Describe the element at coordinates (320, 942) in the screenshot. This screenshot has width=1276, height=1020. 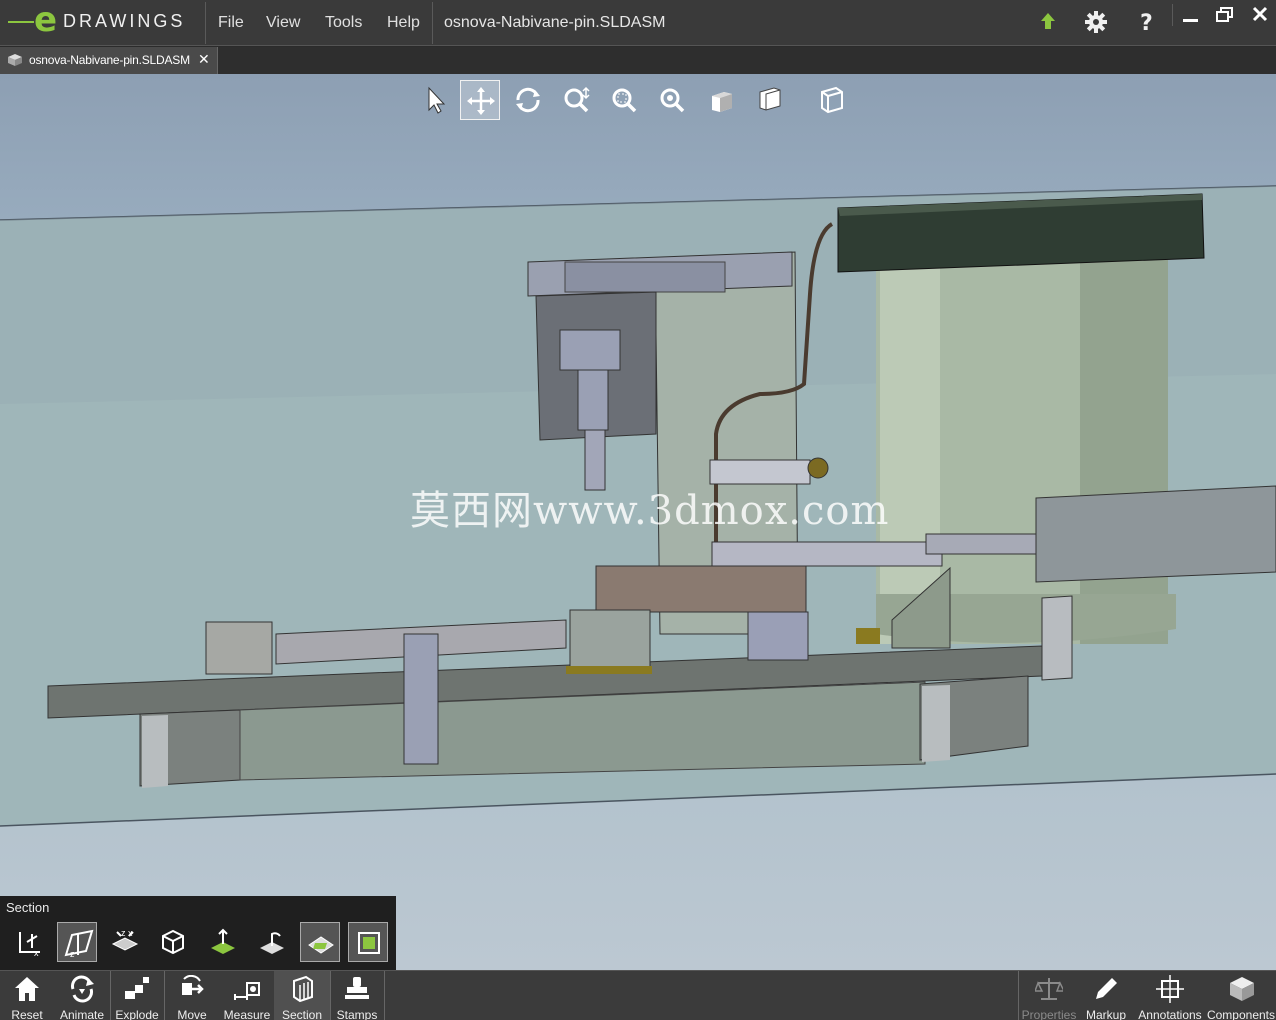
I see `section-cap-icon` at that location.